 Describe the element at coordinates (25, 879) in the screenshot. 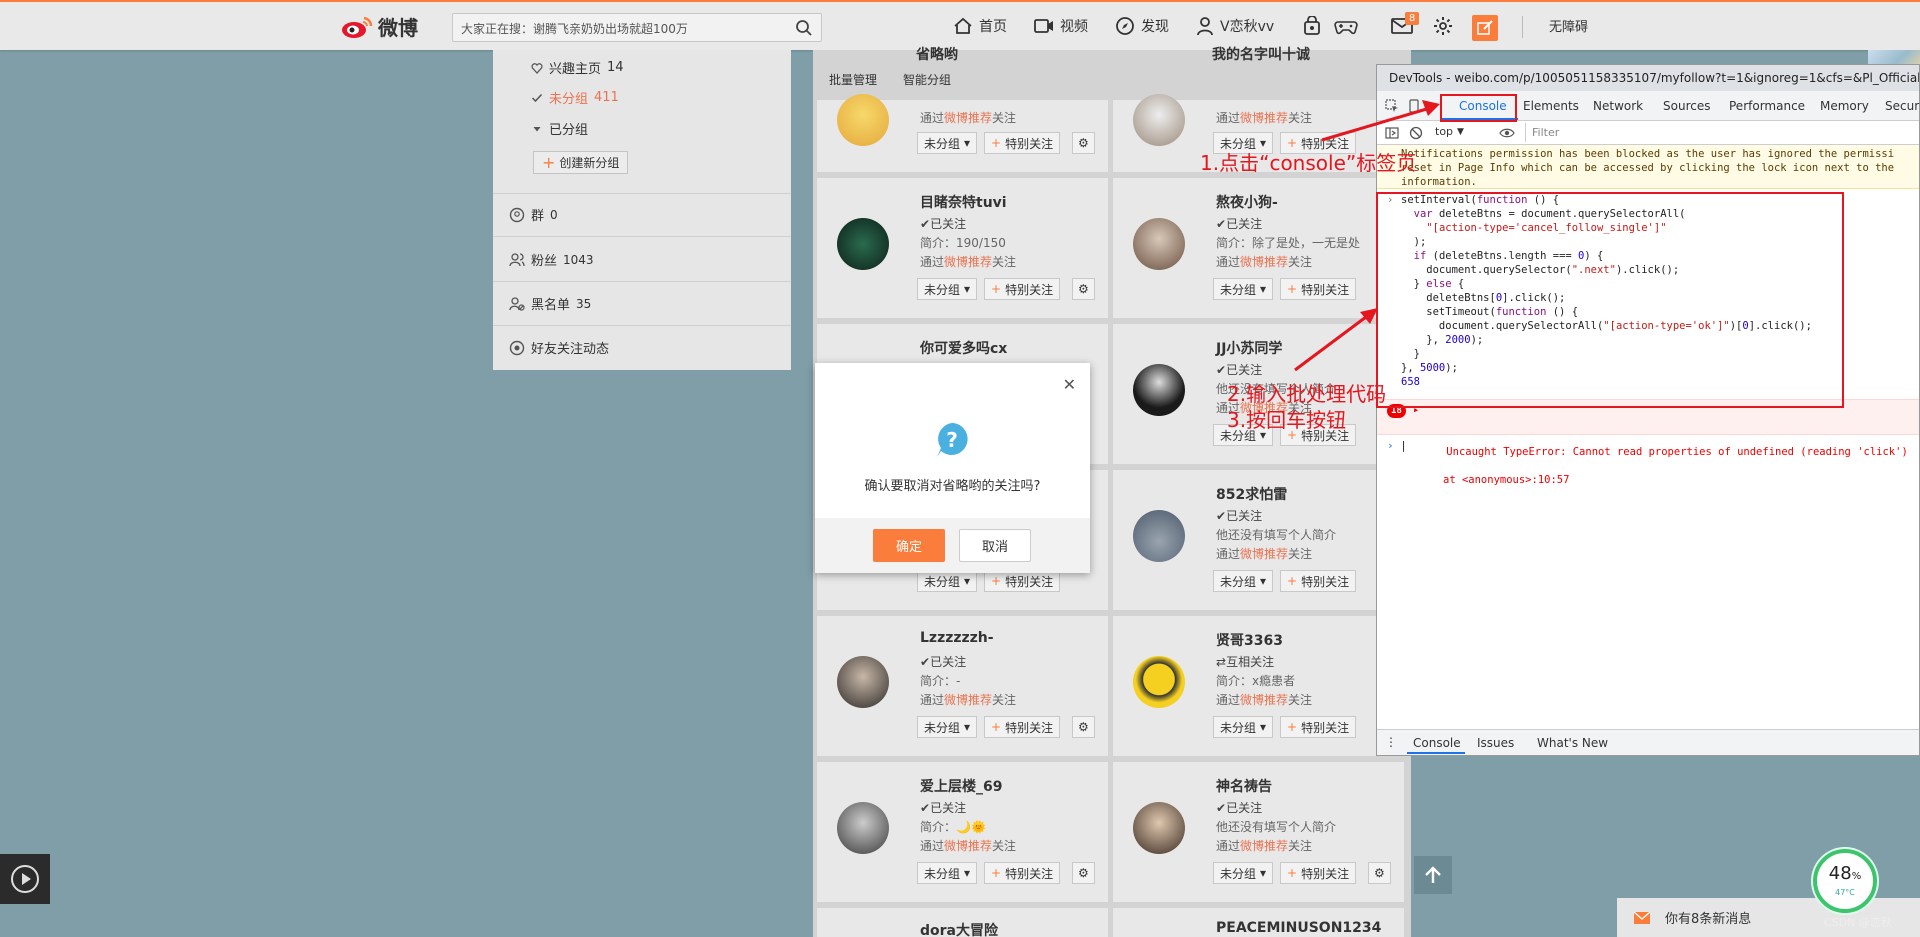

I see `video-player-button` at that location.